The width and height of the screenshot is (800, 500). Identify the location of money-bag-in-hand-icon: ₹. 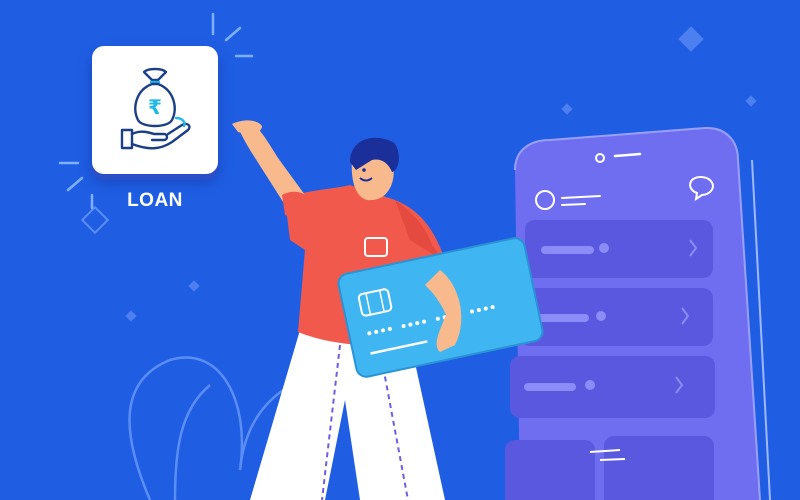
(155, 108).